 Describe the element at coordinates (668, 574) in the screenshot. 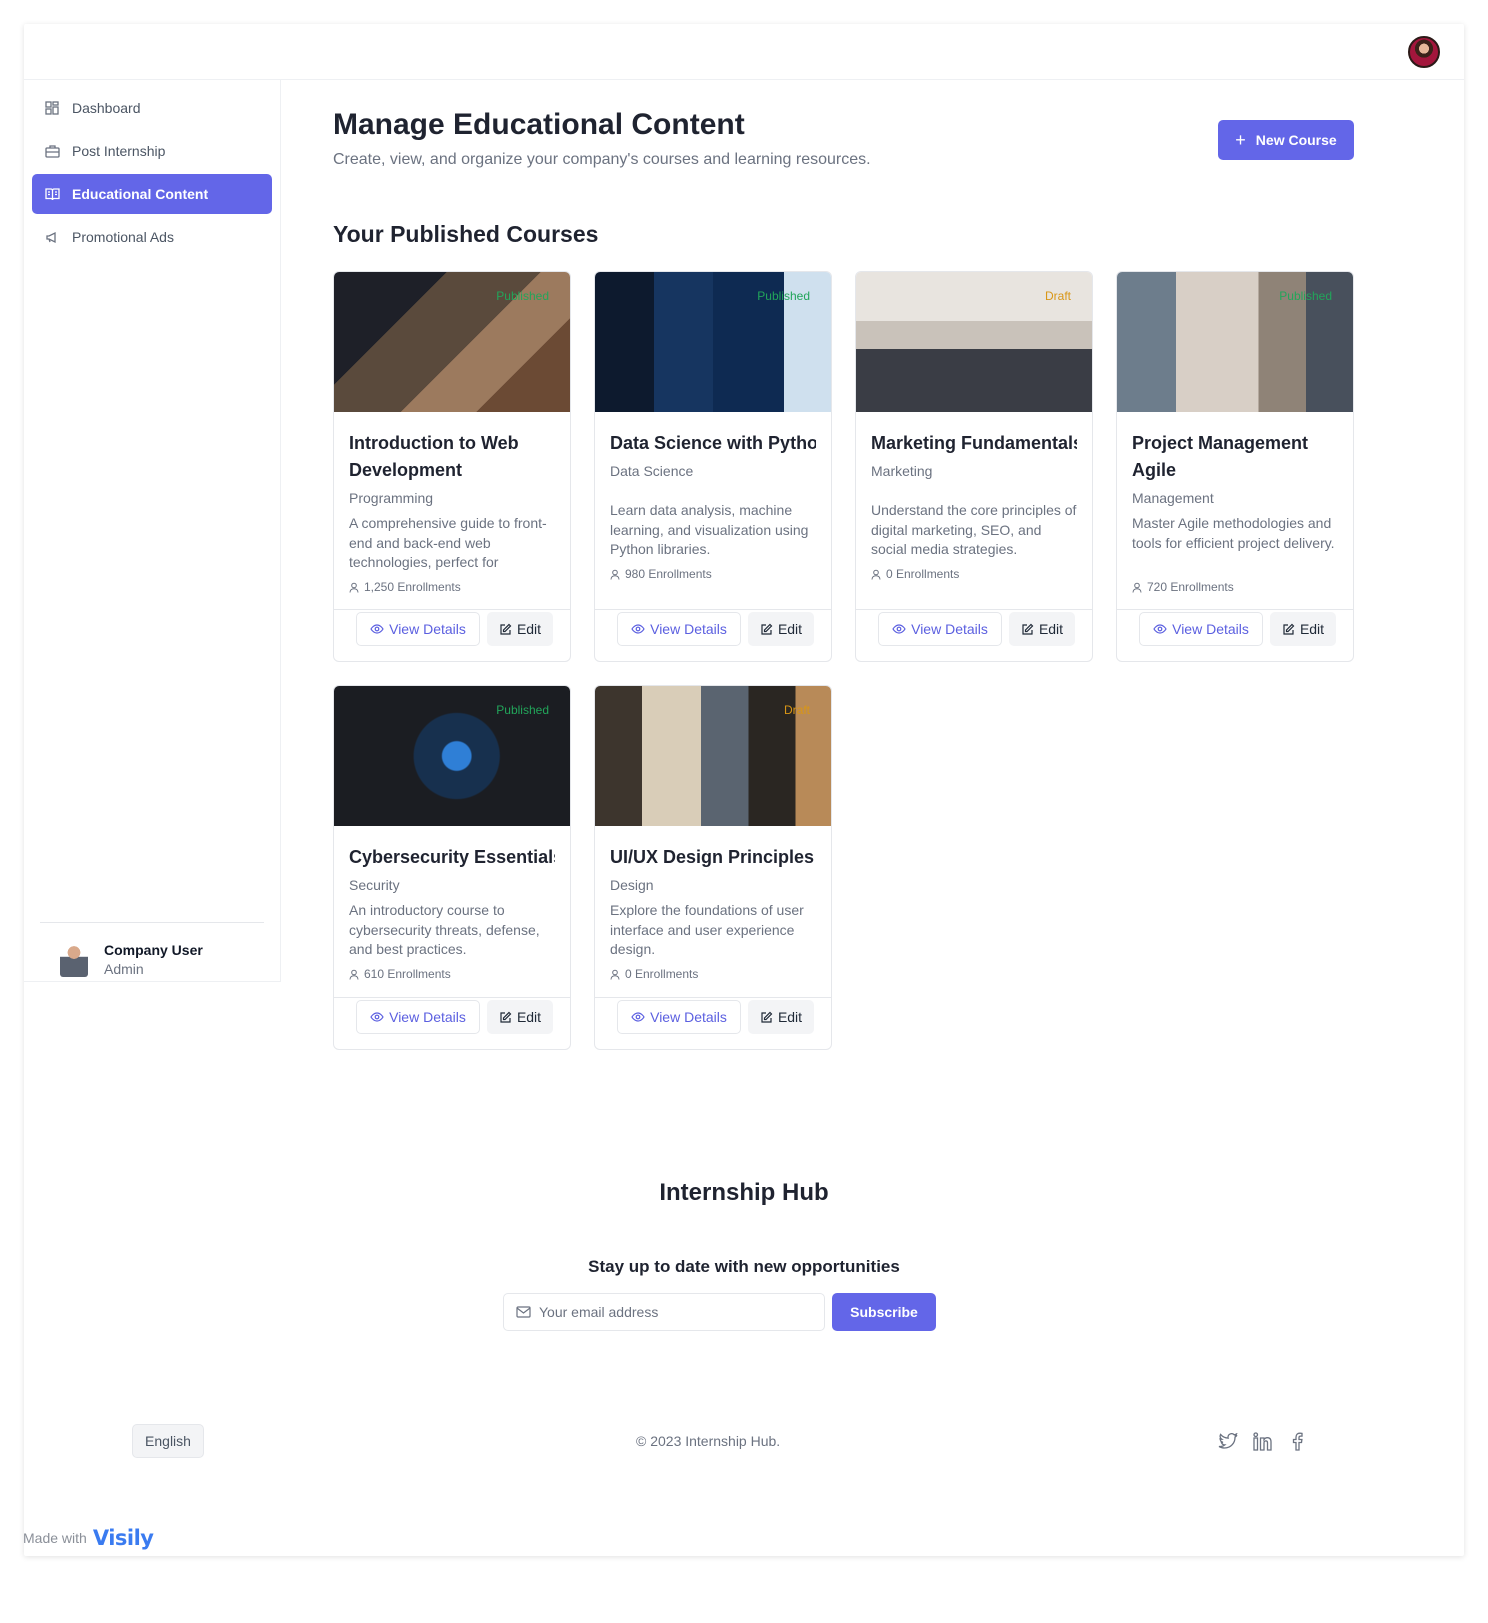

I see `enrollment-count: 980 Enrollments` at that location.